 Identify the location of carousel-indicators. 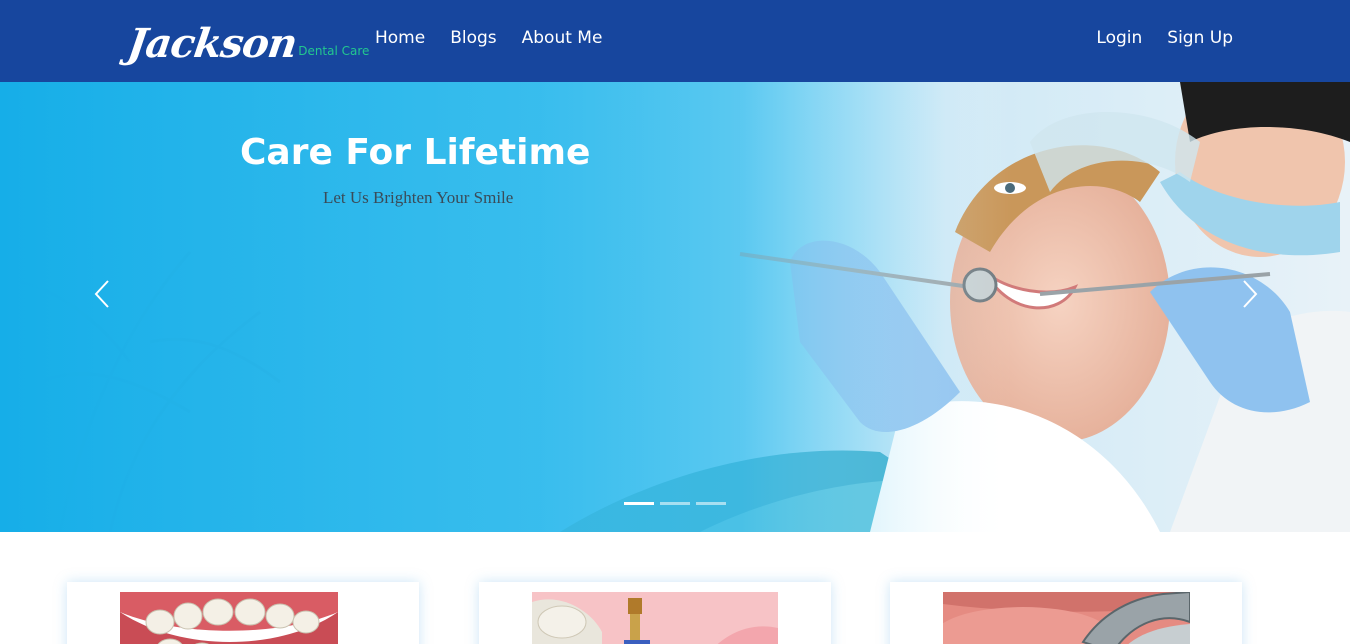
(675, 503).